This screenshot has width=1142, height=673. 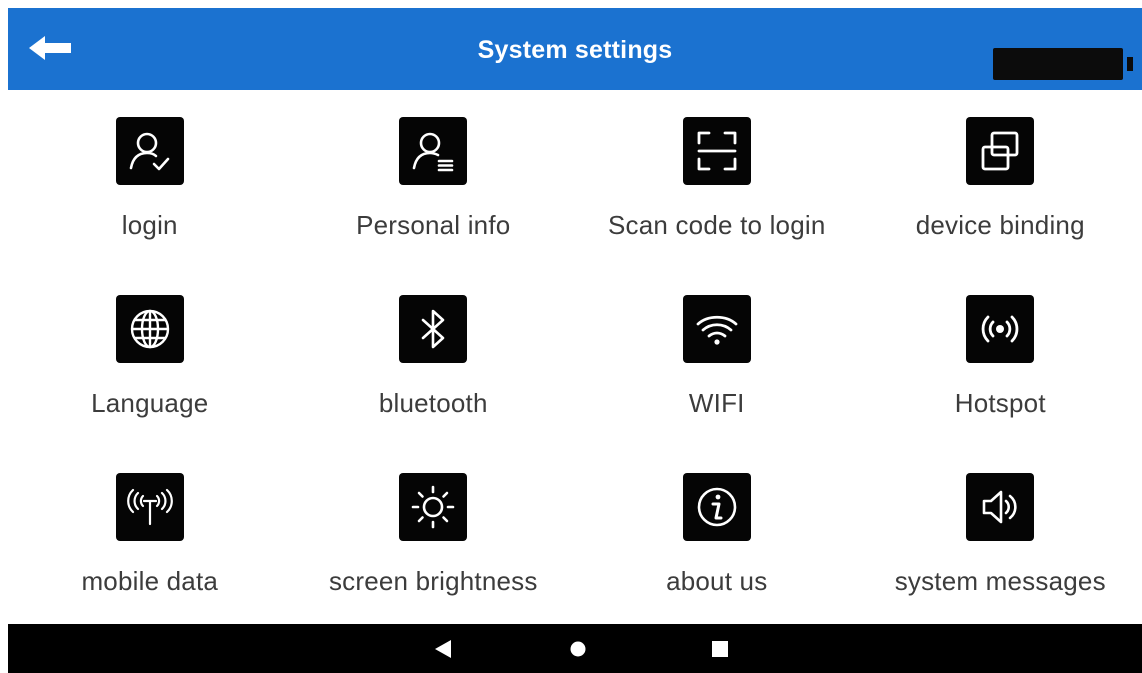 I want to click on tile-about-us: about us, so click(x=717, y=535).